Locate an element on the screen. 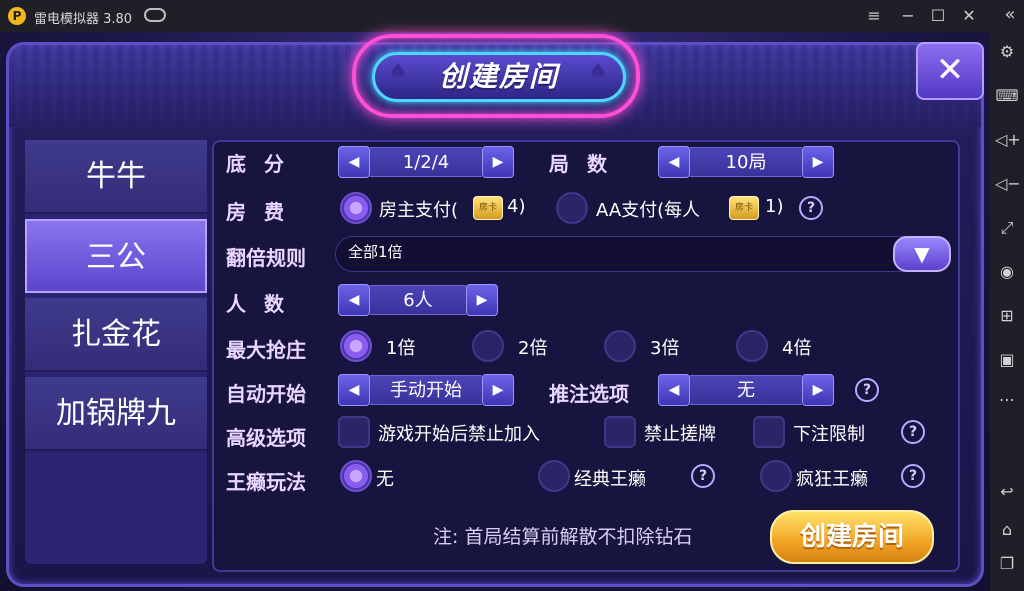 The width and height of the screenshot is (1024, 591). multiplier-rule-dropdown is located at coordinates (643, 254).